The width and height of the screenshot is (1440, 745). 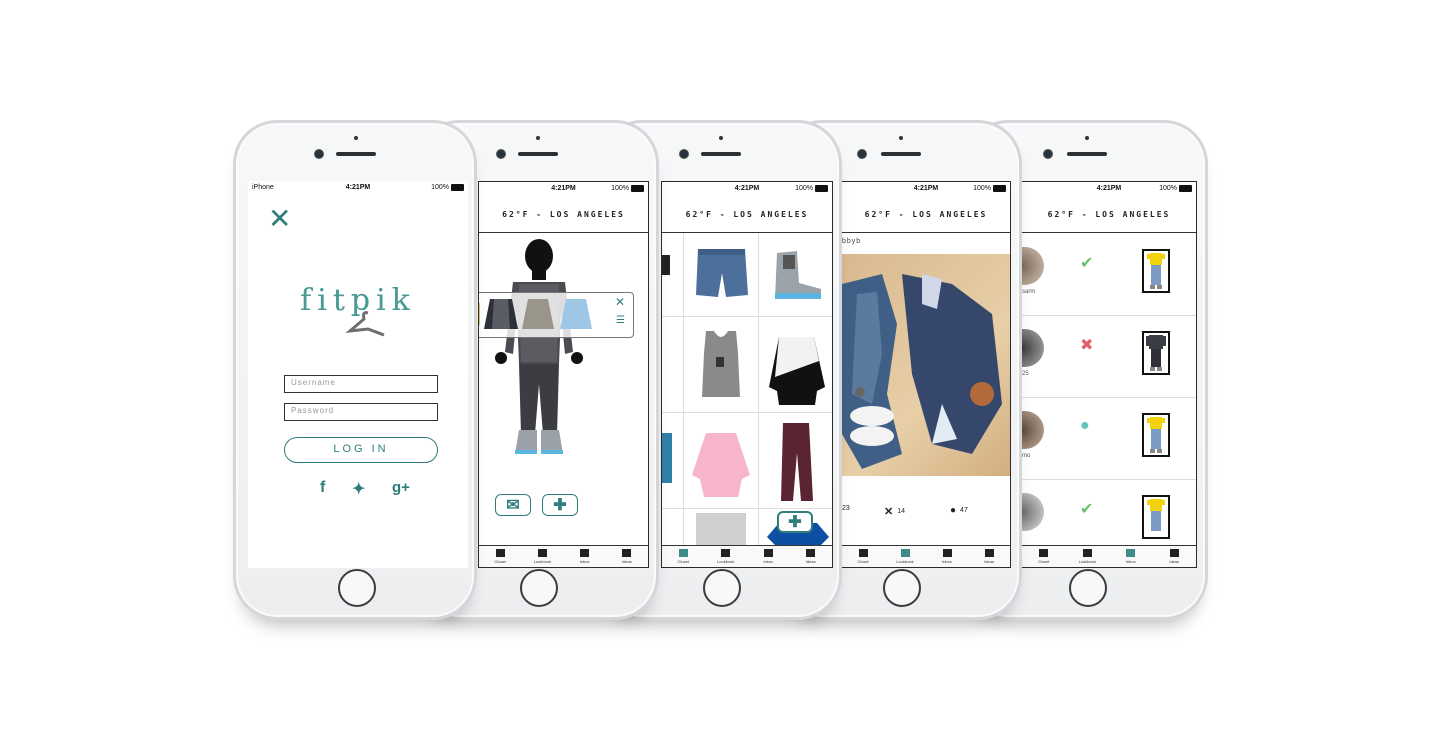 I want to click on comment-count: ● 47, so click(x=959, y=510).